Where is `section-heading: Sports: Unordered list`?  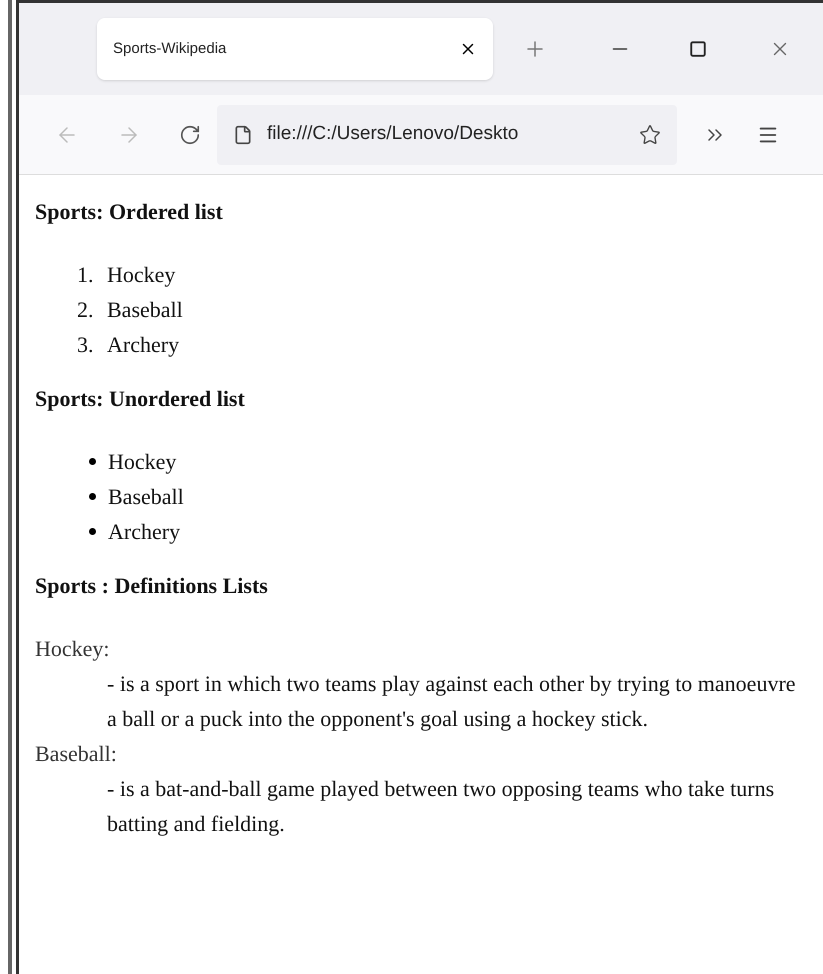
section-heading: Sports: Unordered list is located at coordinates (140, 399).